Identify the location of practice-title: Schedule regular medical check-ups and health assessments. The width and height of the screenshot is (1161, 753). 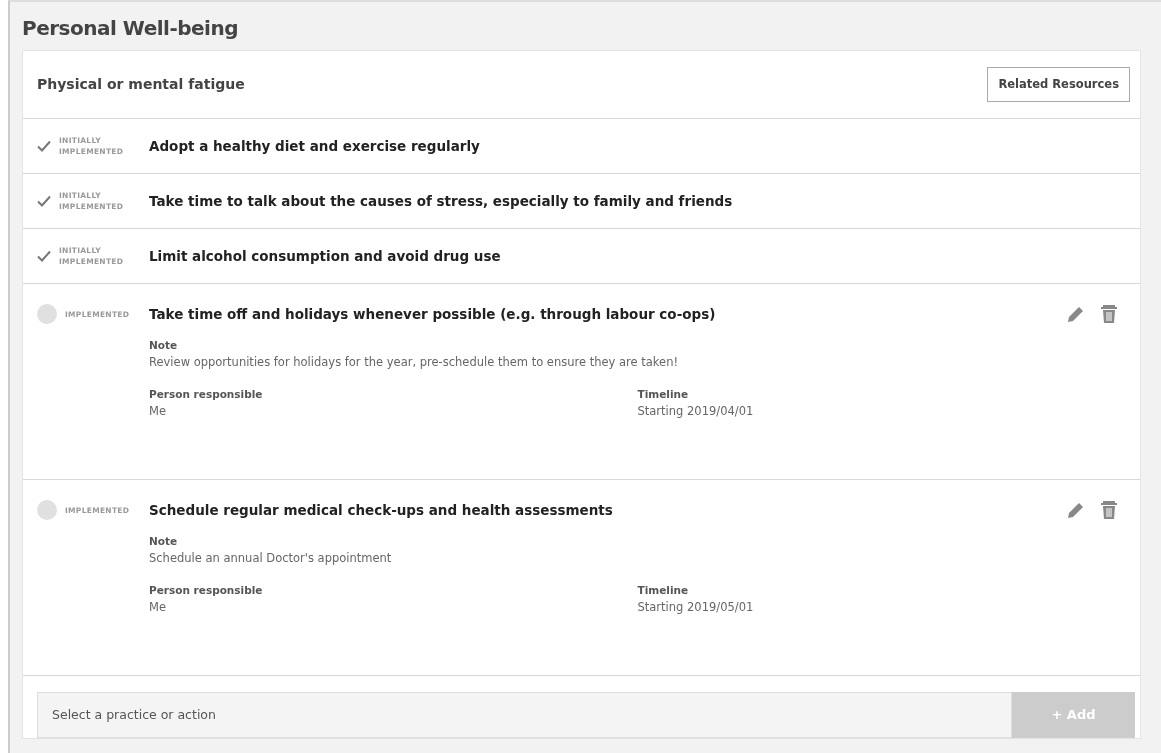
(381, 510).